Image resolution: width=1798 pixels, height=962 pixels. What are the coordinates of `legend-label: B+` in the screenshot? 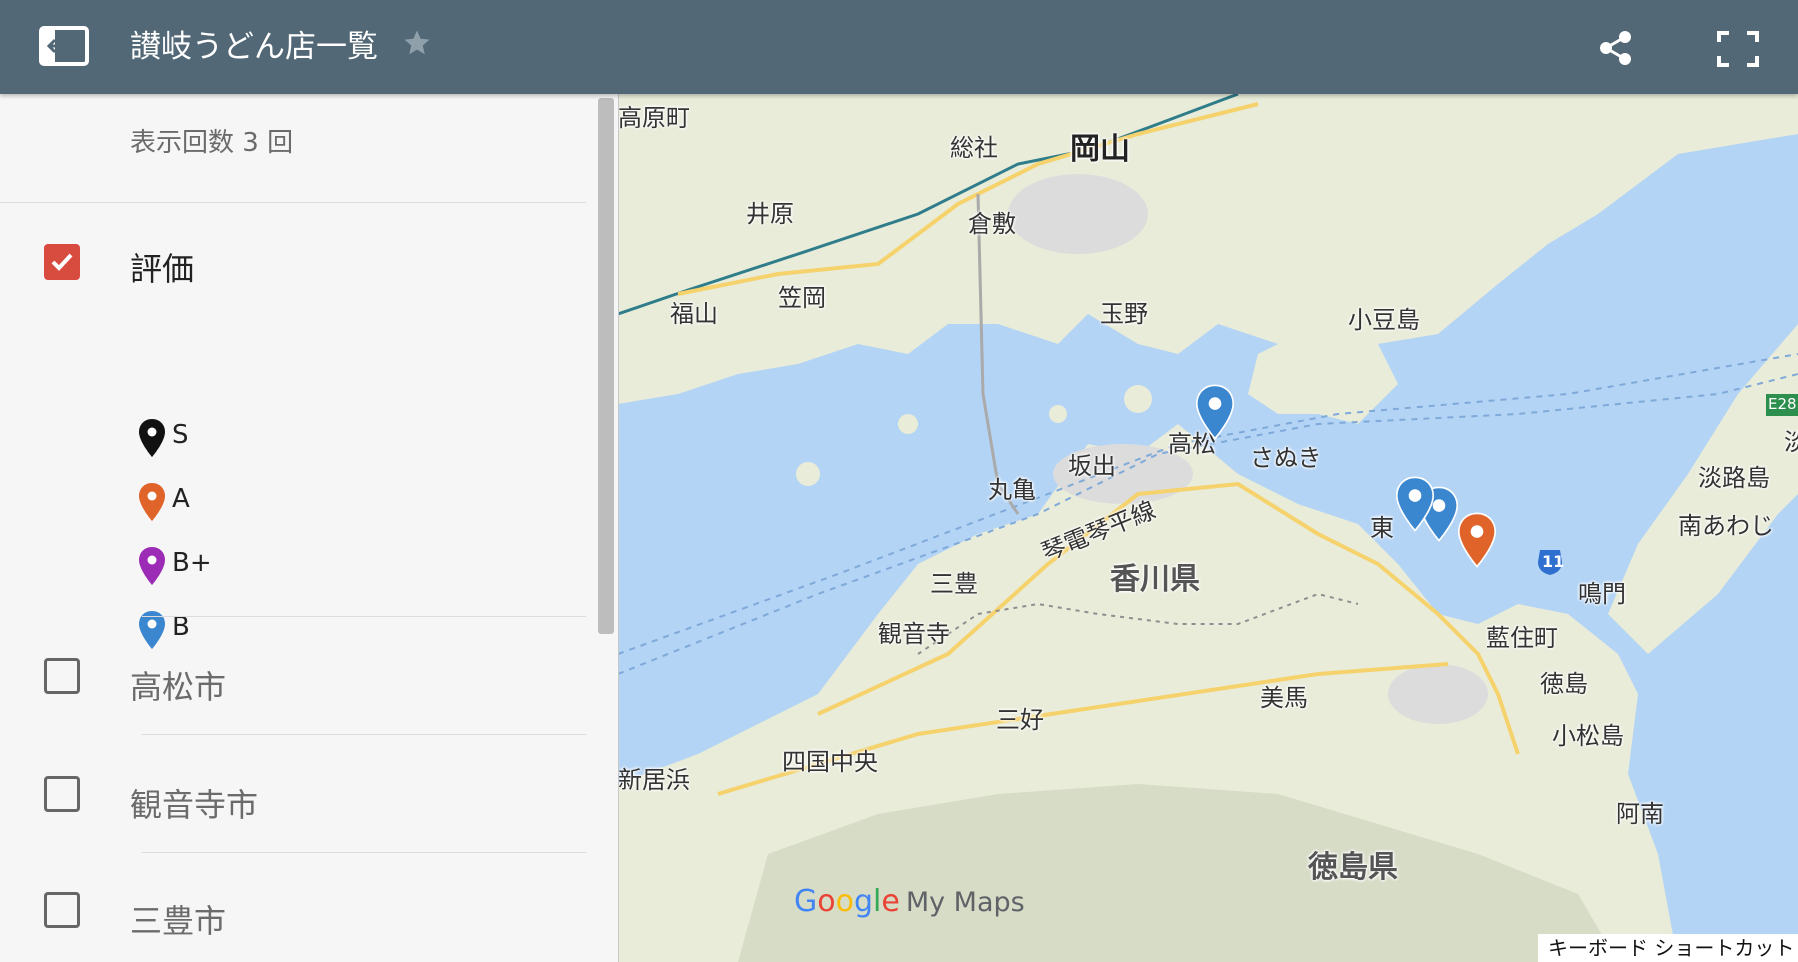 It's located at (192, 563).